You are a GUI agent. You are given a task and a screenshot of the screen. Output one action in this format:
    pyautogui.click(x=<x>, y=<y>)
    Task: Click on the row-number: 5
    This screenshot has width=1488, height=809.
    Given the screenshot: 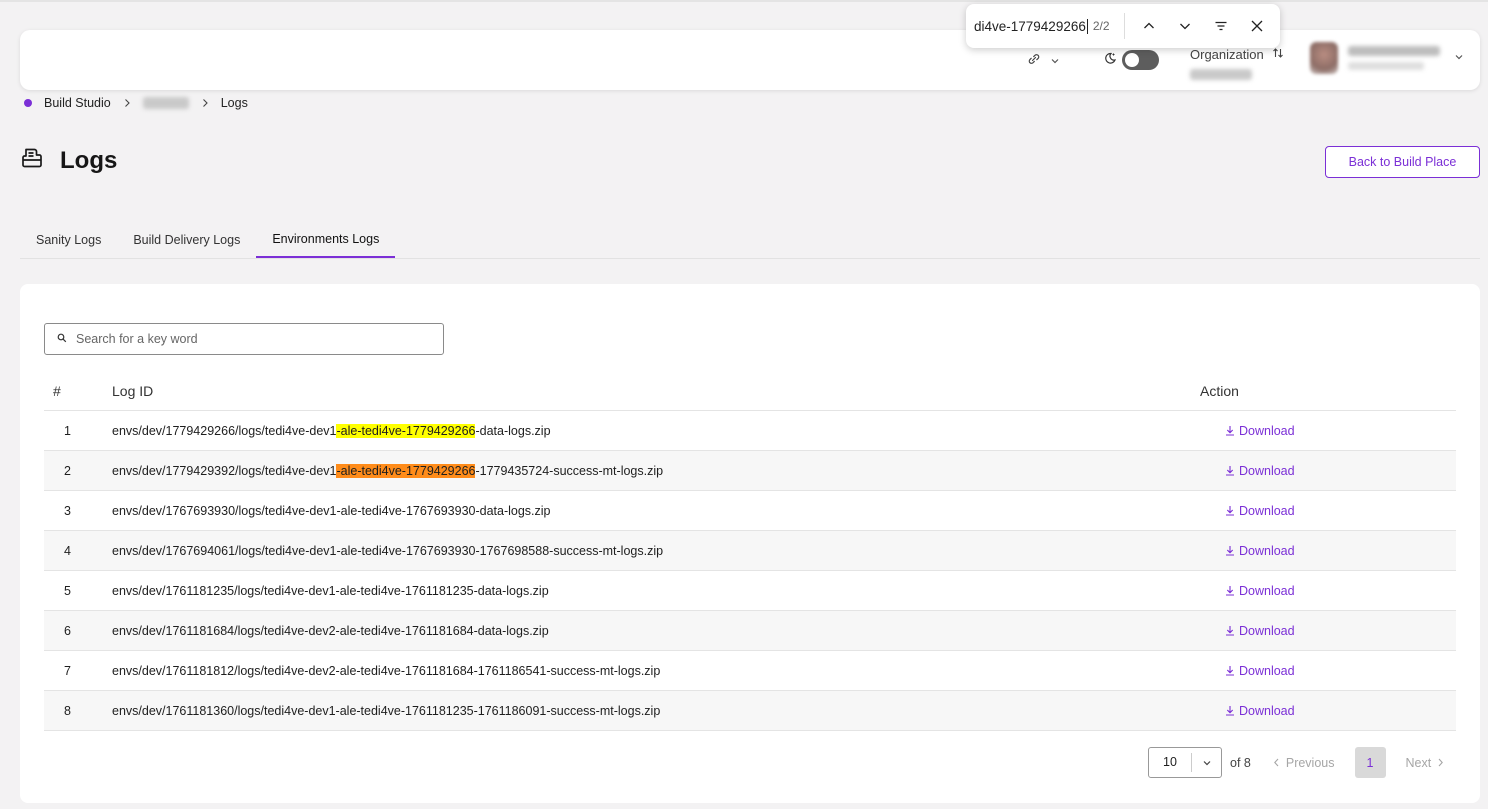 What is the action you would take?
    pyautogui.click(x=67, y=590)
    